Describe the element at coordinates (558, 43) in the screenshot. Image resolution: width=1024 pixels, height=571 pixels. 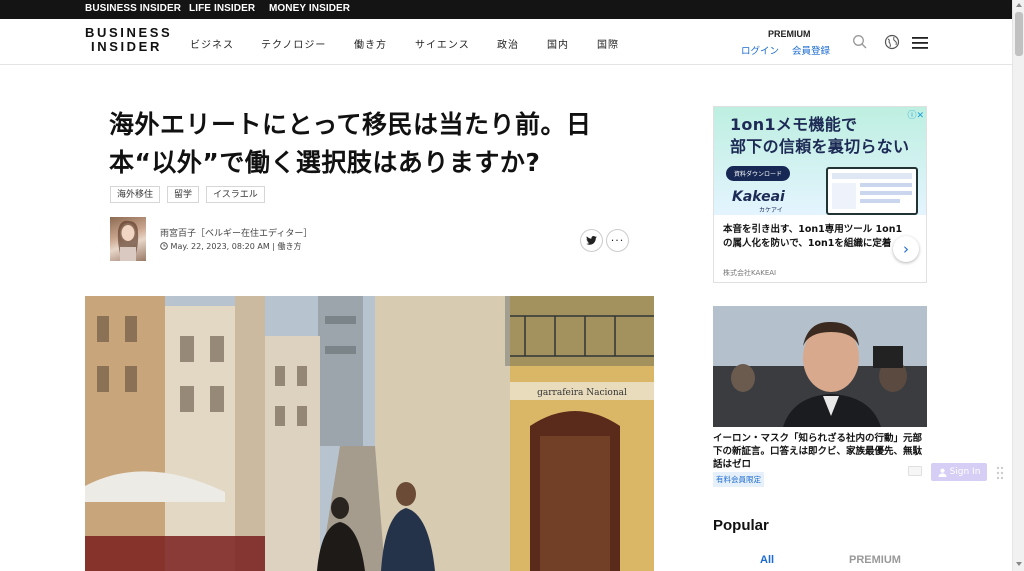
I see `nav-item-domestic: 国内` at that location.